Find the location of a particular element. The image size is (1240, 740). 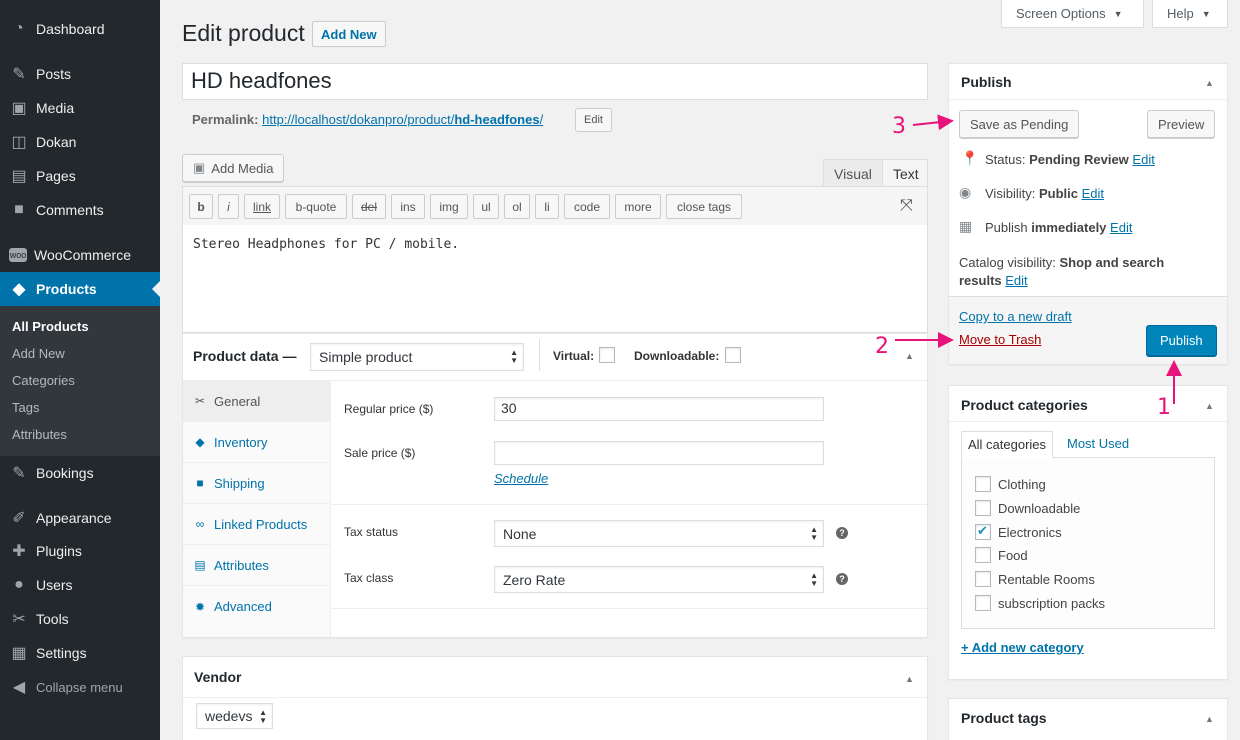

product-title-input: HD headfones is located at coordinates (555, 81).